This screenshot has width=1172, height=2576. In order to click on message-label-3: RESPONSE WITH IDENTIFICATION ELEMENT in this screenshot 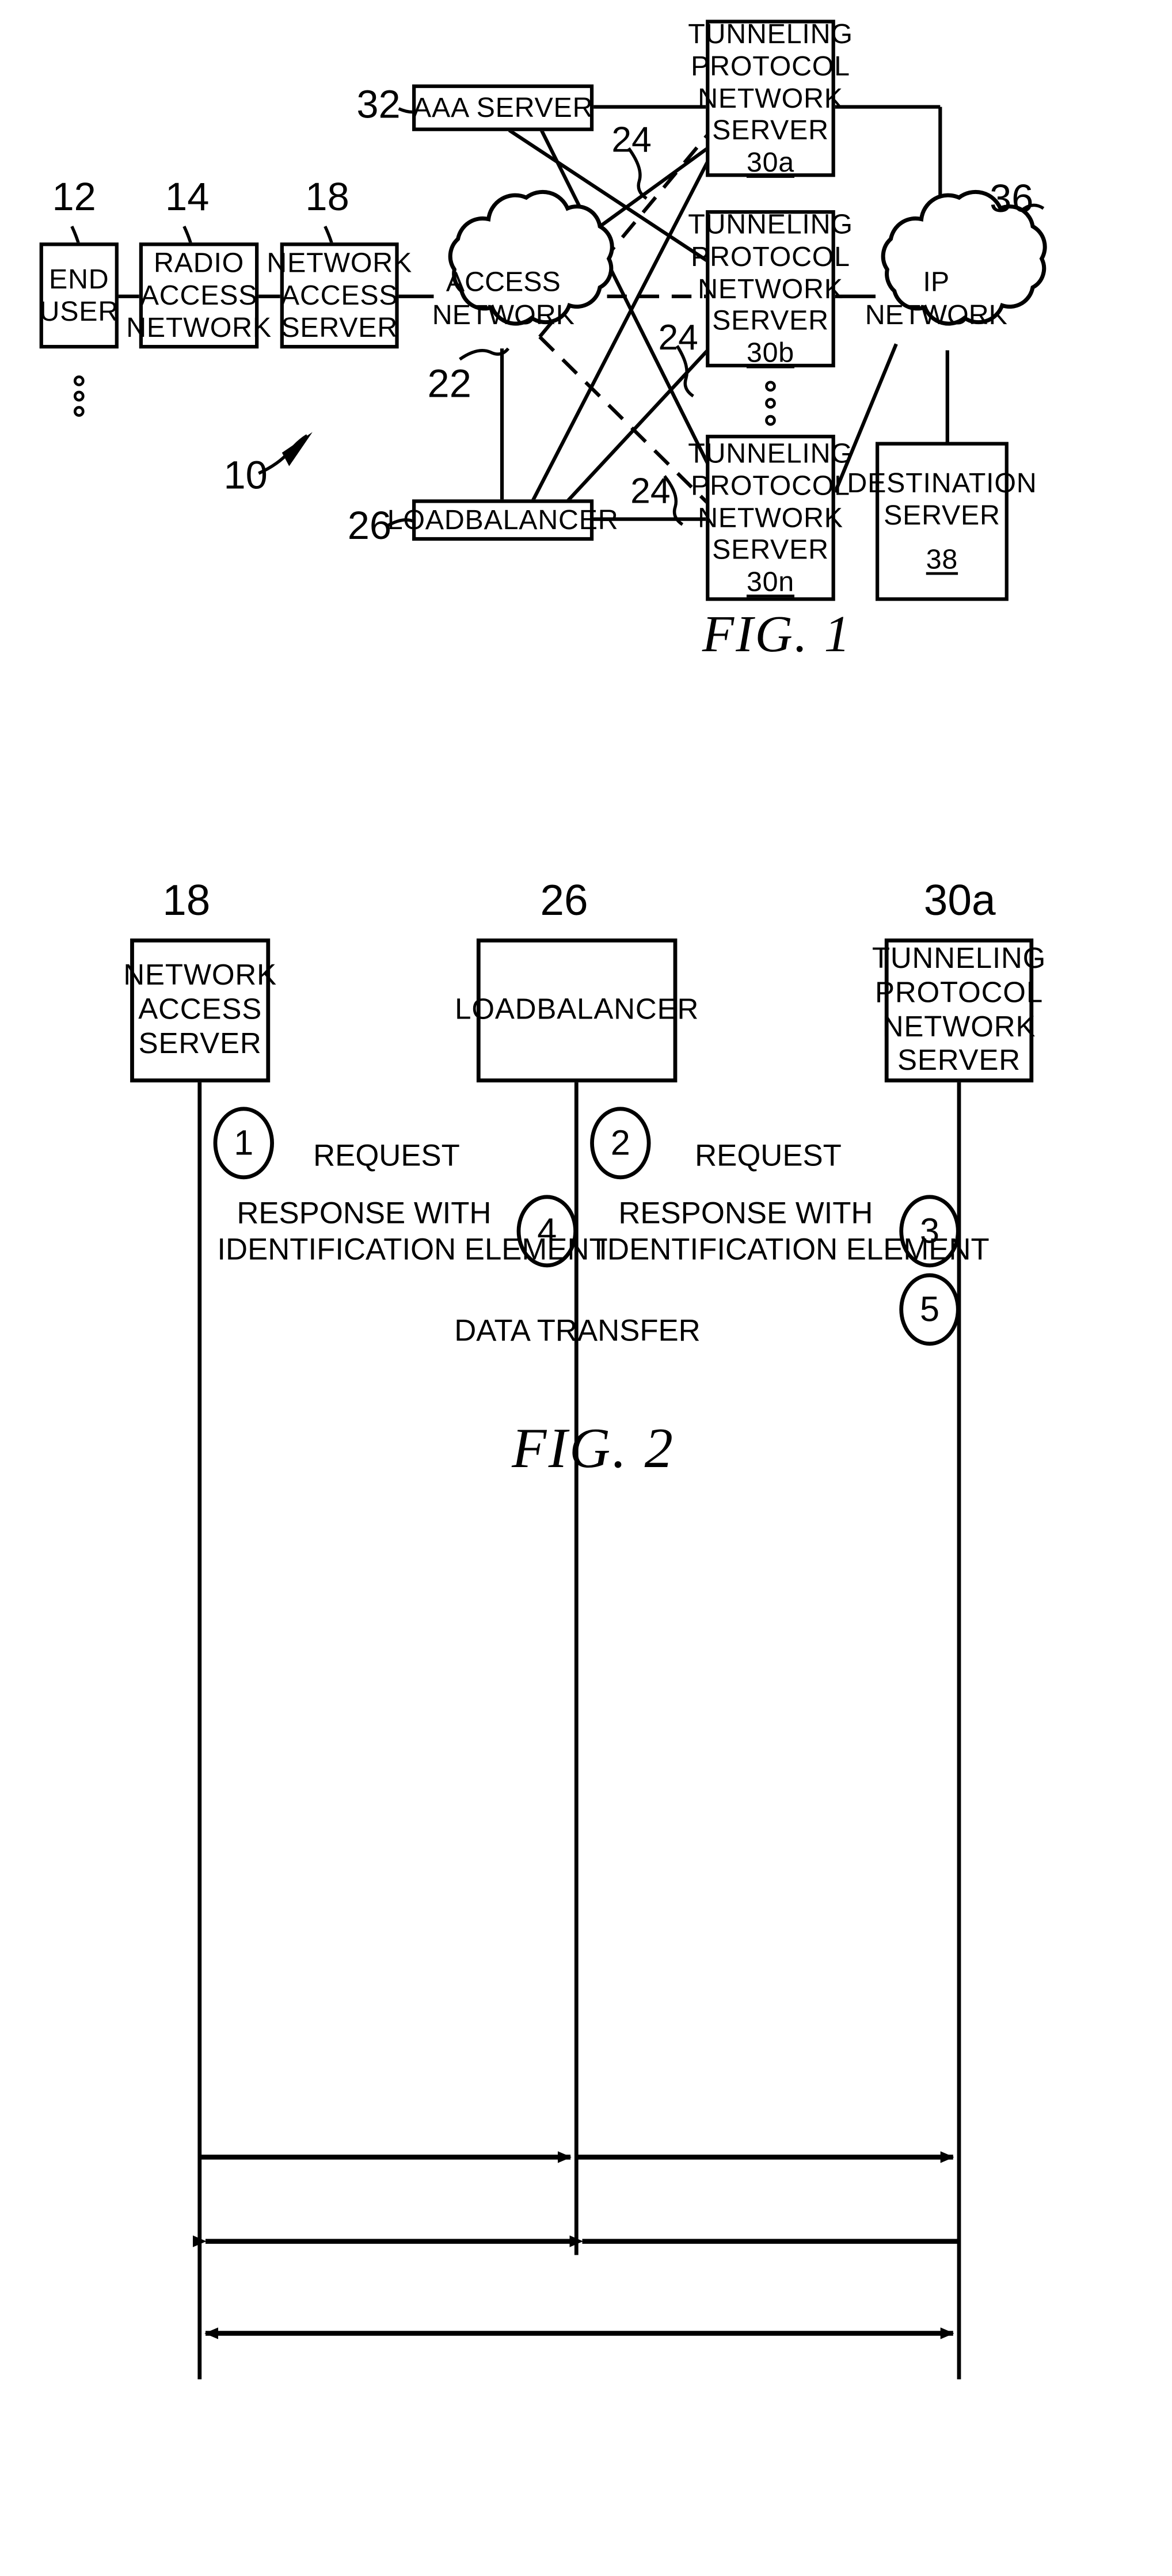, I will do `click(794, 1231)`.